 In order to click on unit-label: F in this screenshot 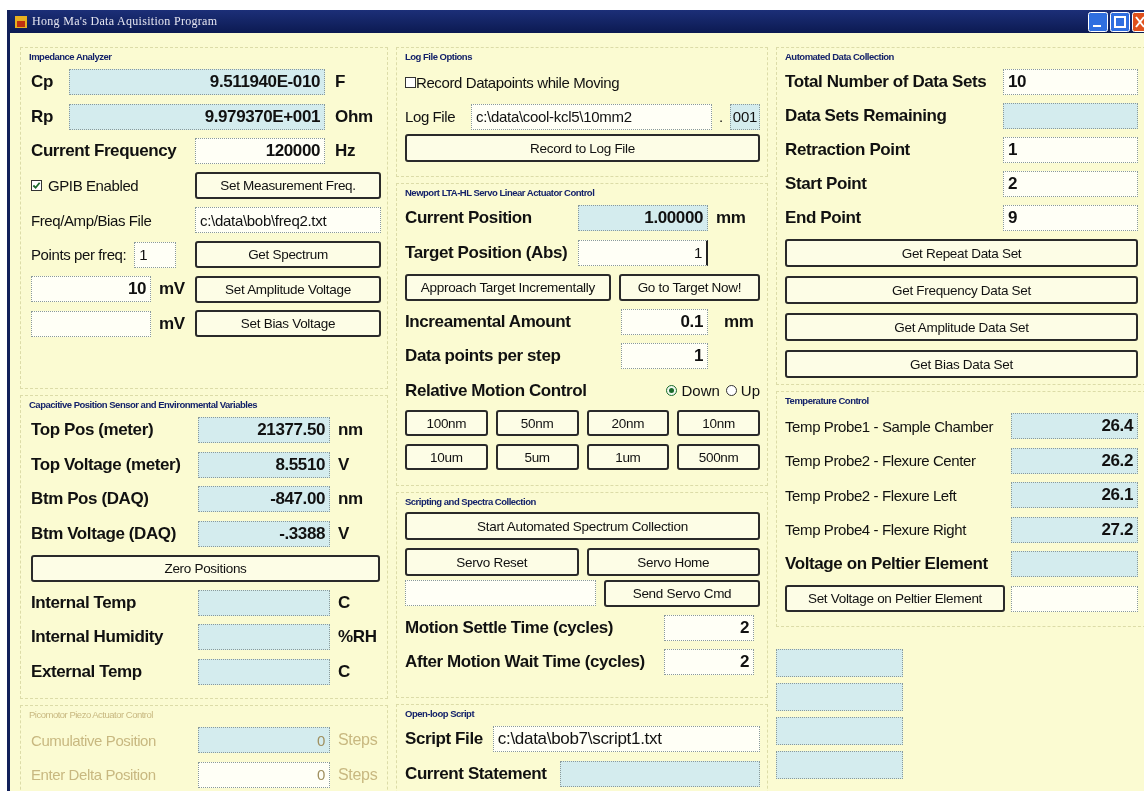, I will do `click(340, 82)`.